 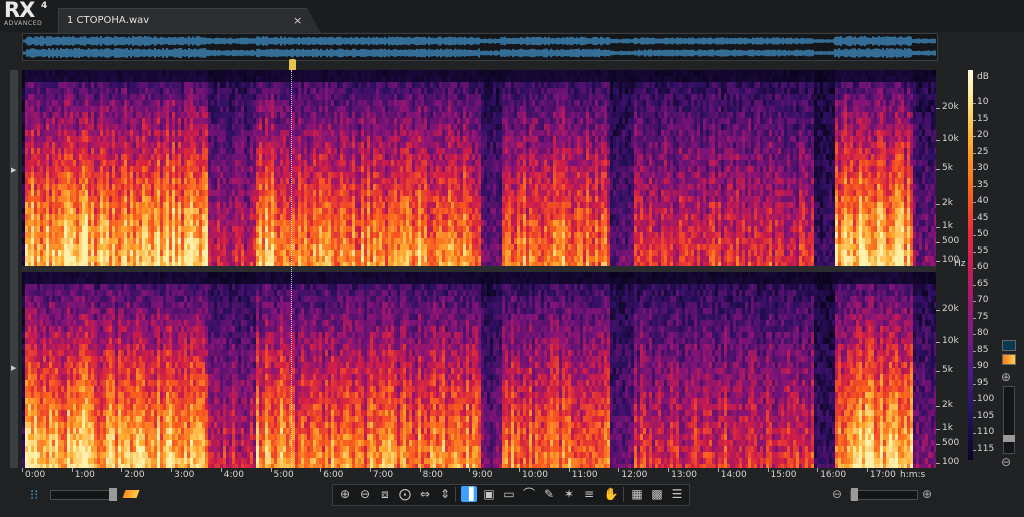 I want to click on time-label: 10:00, so click(x=535, y=475).